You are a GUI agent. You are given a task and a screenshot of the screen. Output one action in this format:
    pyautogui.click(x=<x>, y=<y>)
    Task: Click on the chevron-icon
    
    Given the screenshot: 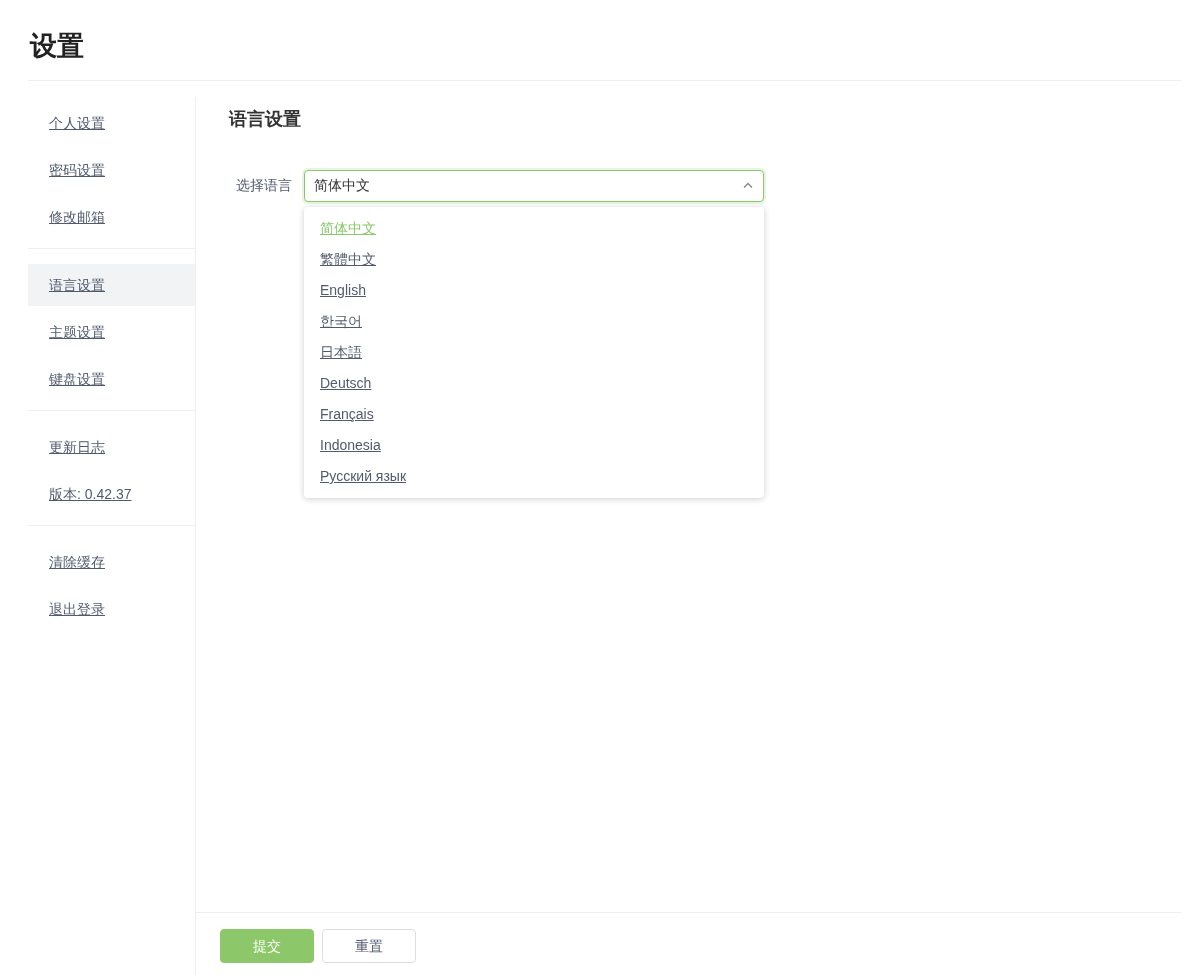 What is the action you would take?
    pyautogui.click(x=748, y=186)
    